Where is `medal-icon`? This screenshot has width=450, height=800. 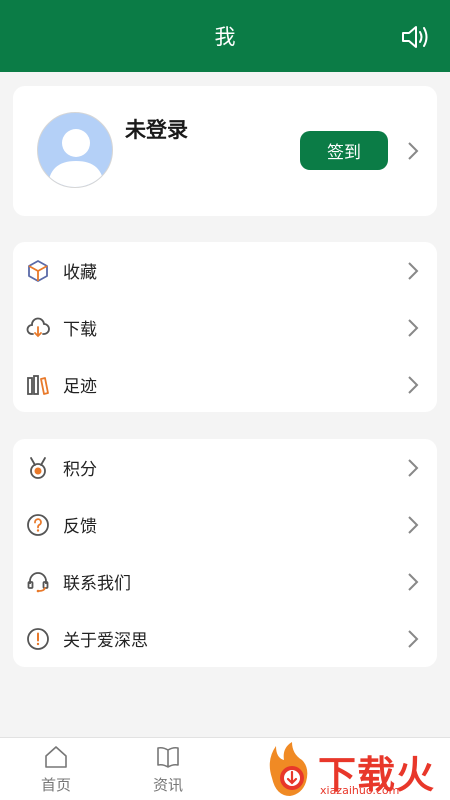 medal-icon is located at coordinates (38, 468).